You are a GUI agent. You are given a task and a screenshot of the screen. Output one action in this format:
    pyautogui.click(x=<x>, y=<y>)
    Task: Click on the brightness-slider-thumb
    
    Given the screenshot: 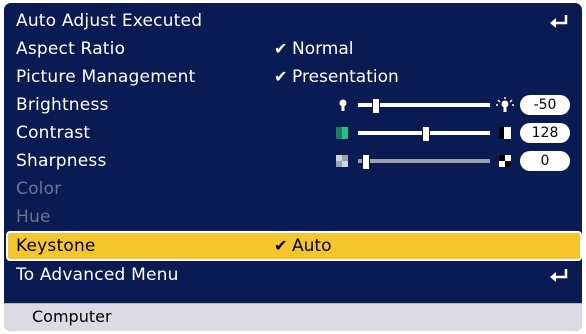 What is the action you would take?
    pyautogui.click(x=376, y=106)
    